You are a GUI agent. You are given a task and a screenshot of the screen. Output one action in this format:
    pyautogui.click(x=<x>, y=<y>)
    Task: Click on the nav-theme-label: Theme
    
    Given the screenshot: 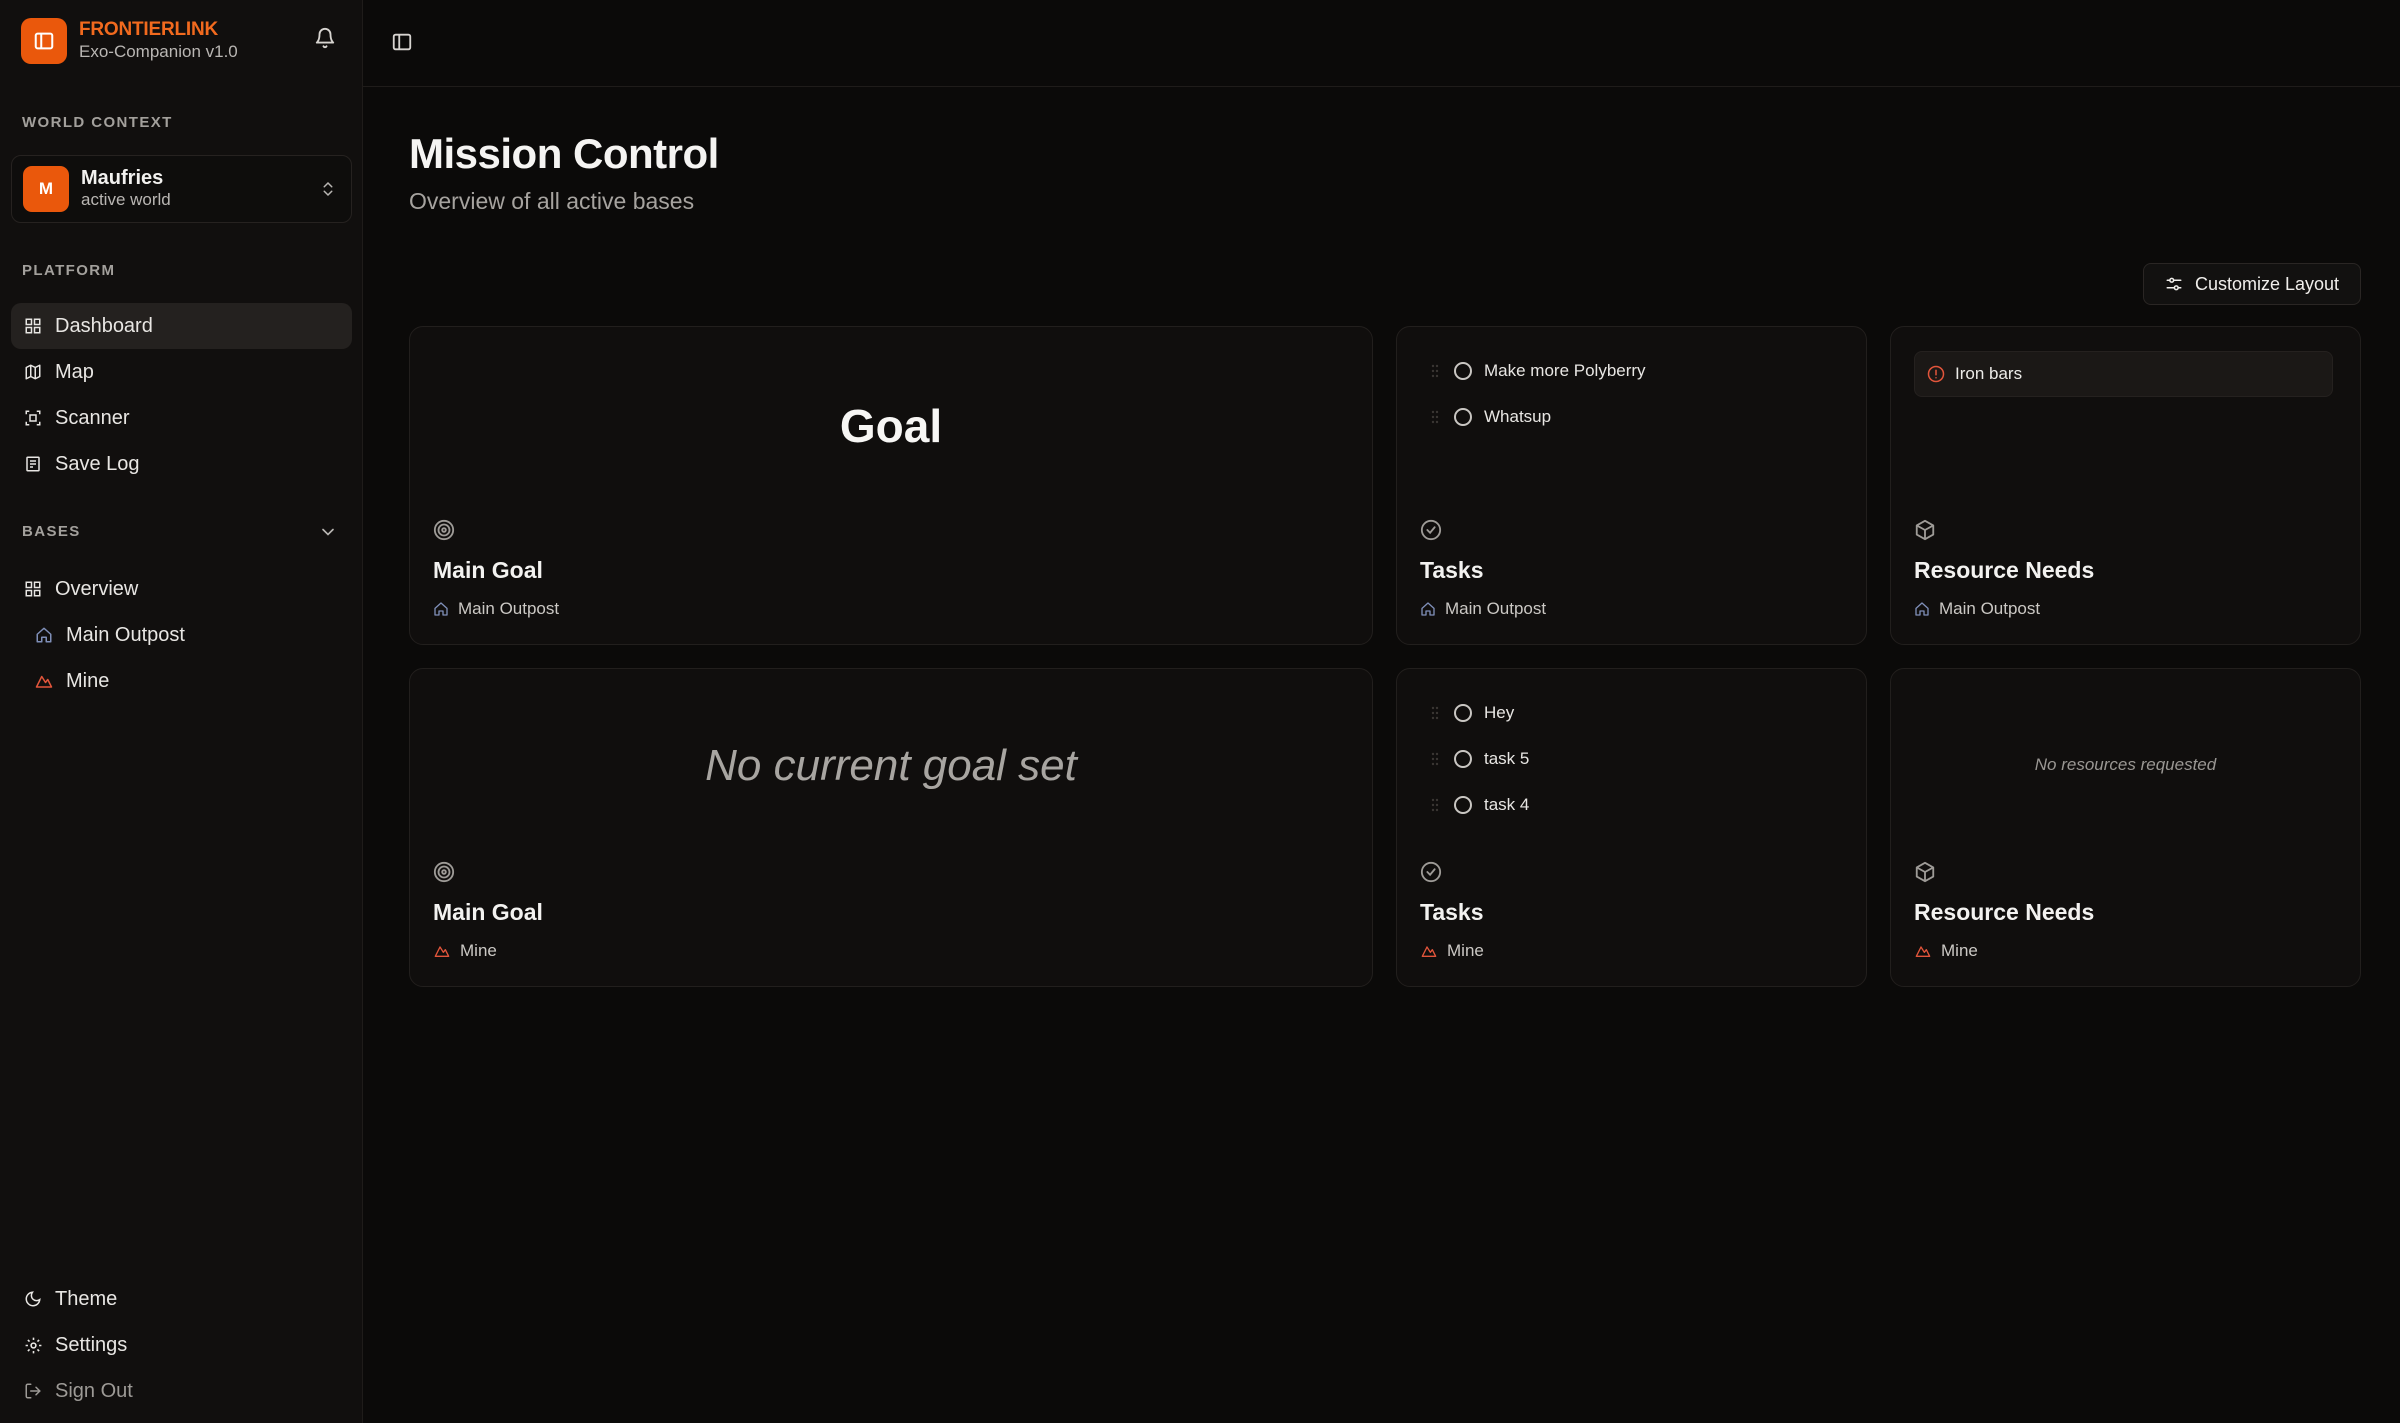 What is the action you would take?
    pyautogui.click(x=86, y=1298)
    